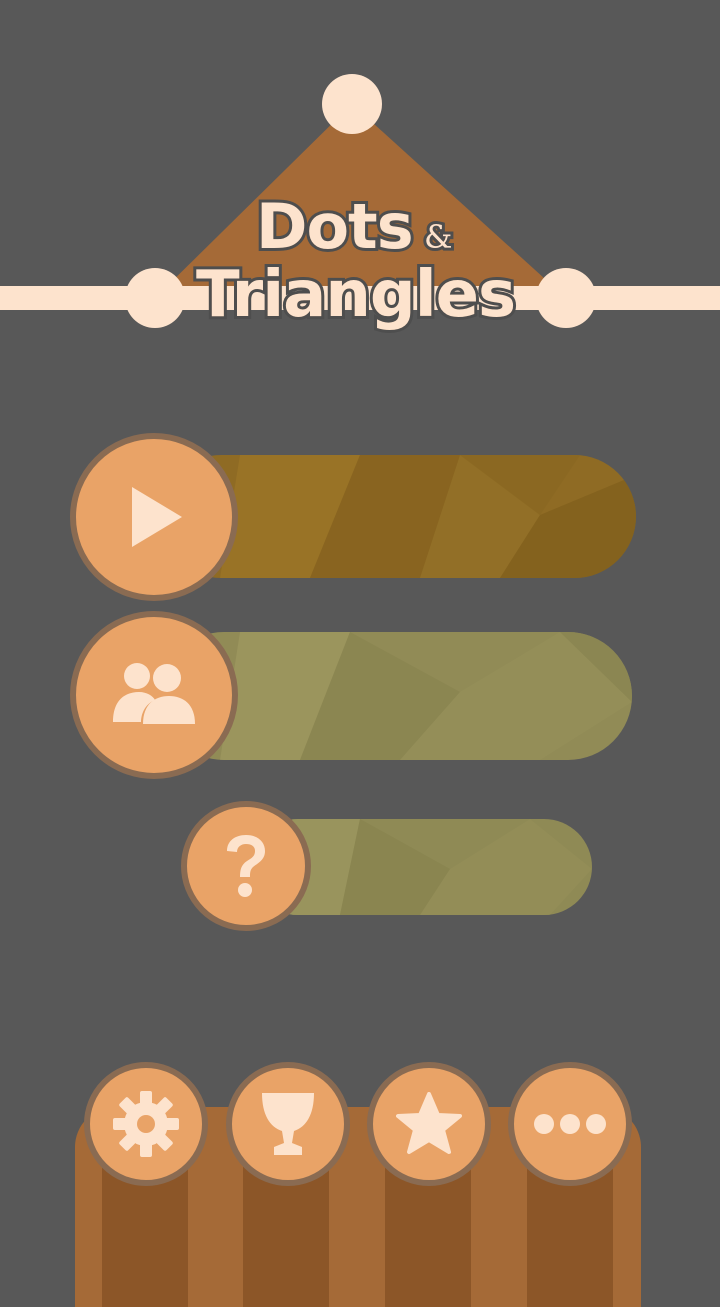  I want to click on play-button, so click(154, 517).